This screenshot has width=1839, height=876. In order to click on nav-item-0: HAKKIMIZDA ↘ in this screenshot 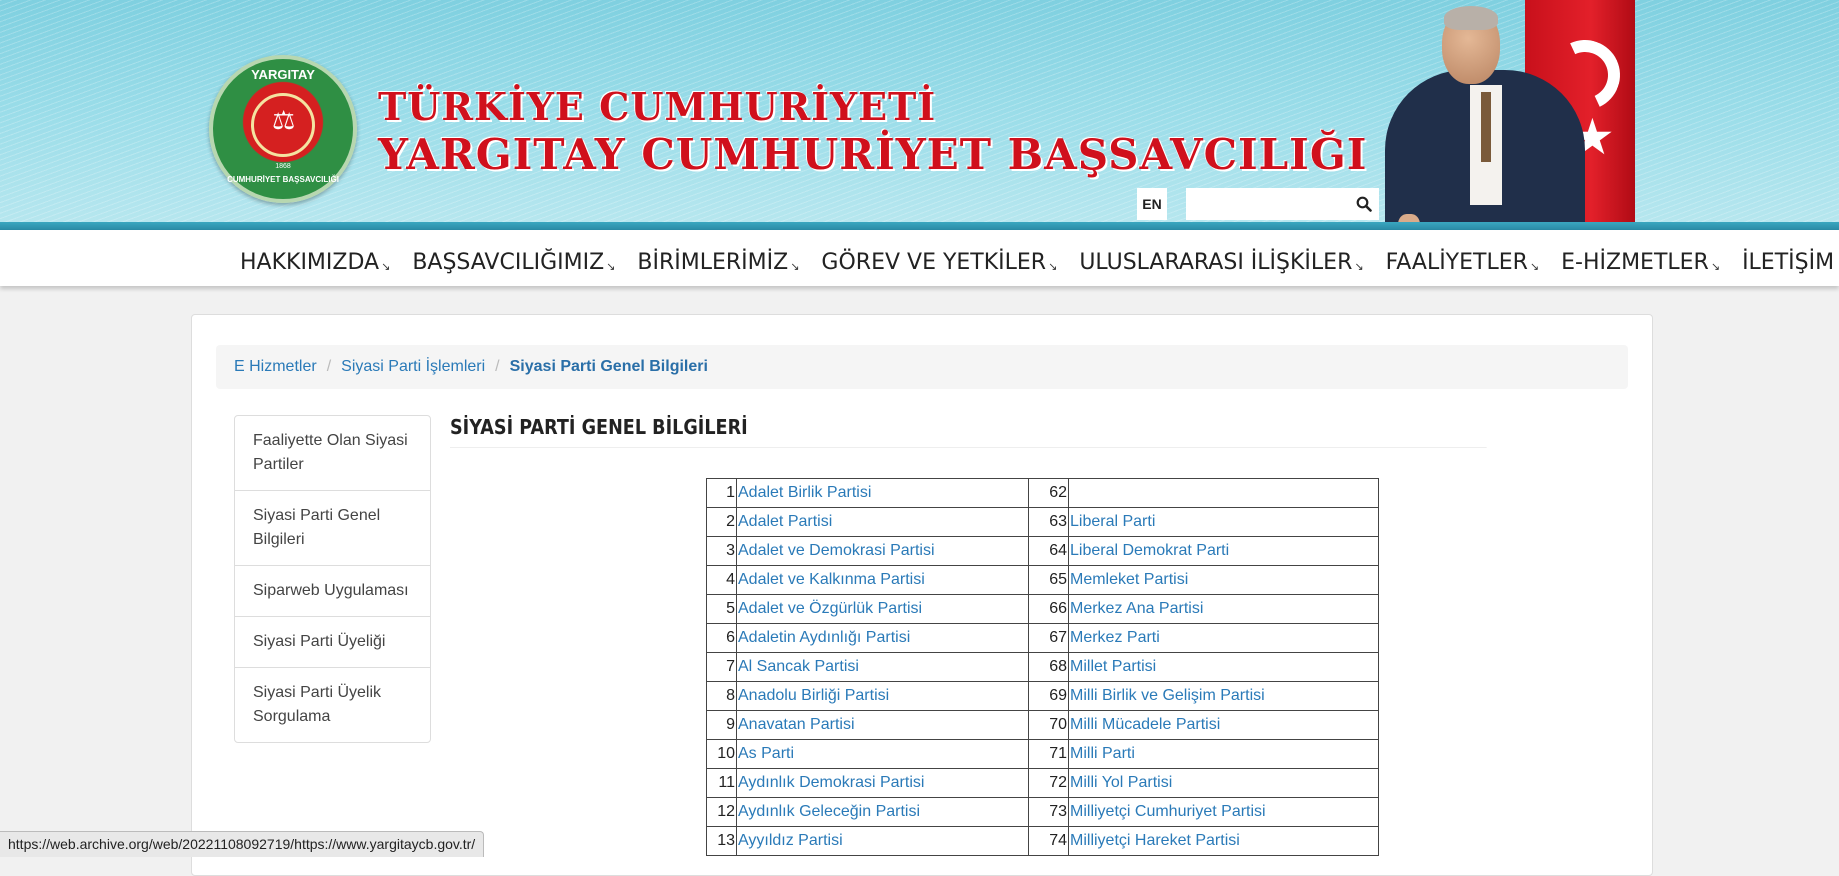, I will do `click(315, 258)`.